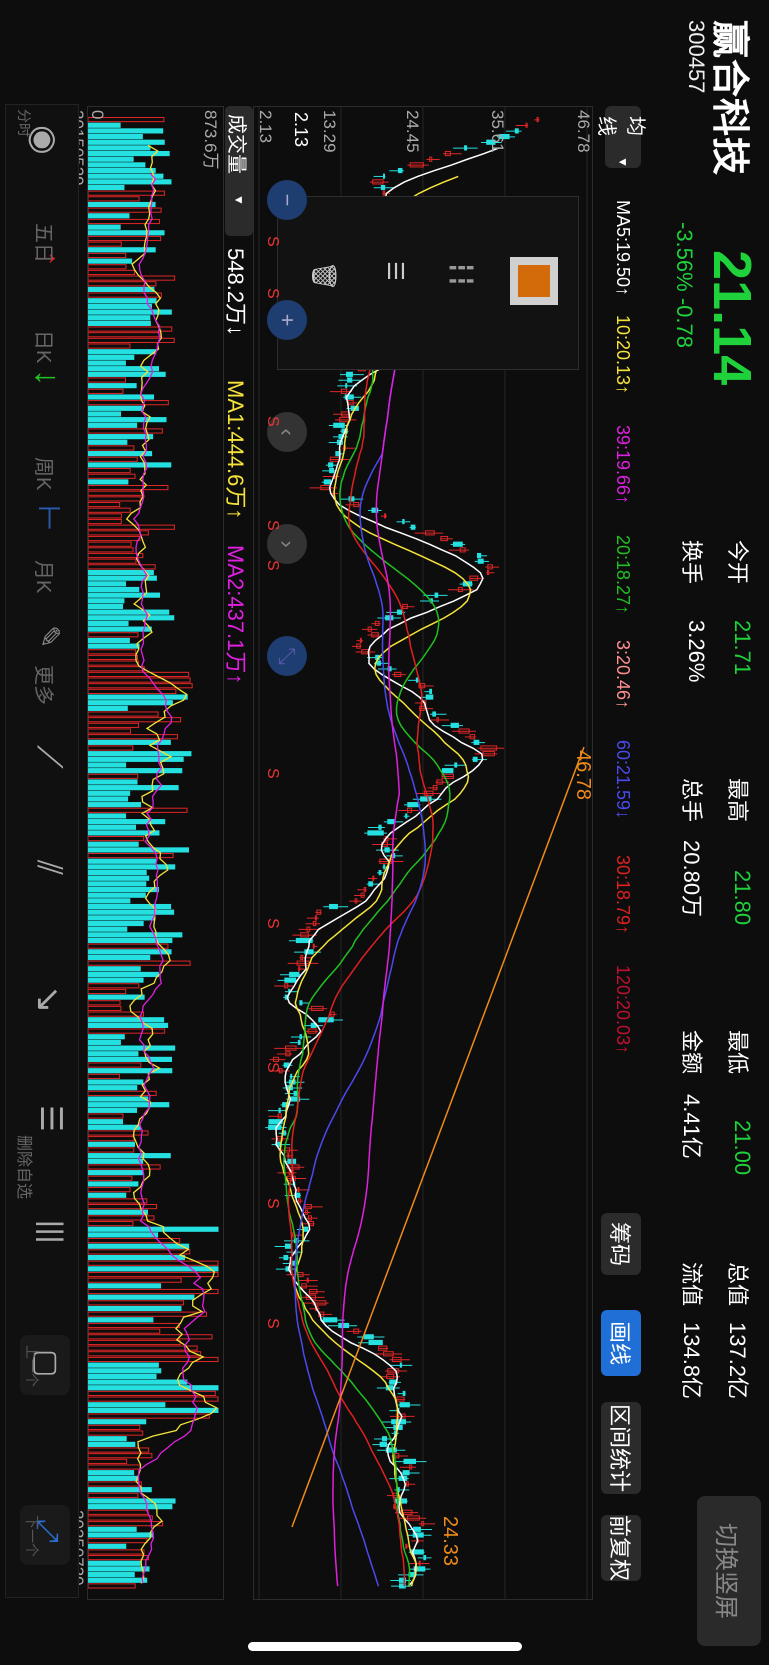  I want to click on plus-icon: +, so click(287, 320).